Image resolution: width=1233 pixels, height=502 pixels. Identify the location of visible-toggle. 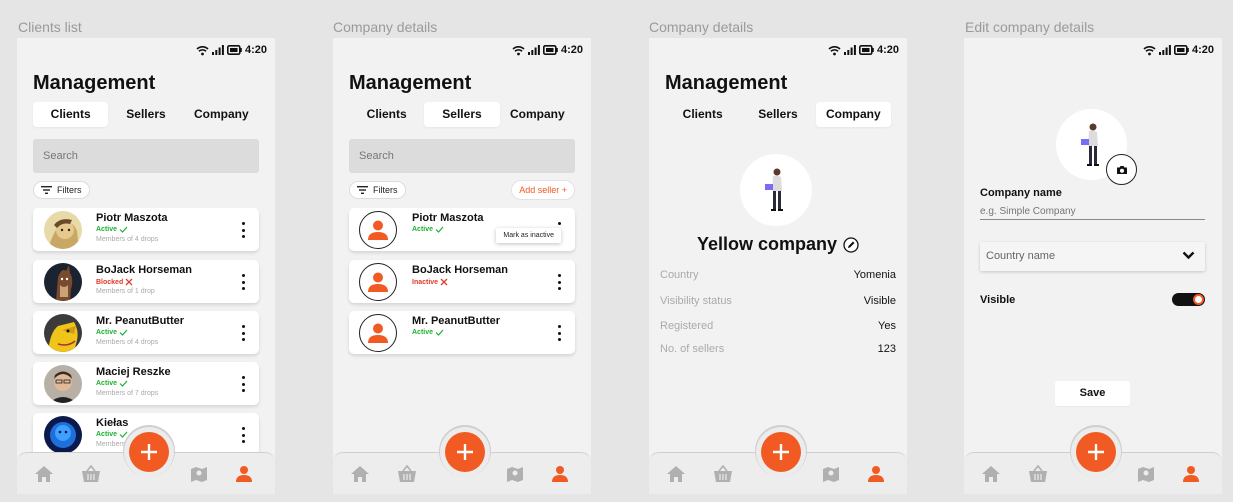
(1188, 299).